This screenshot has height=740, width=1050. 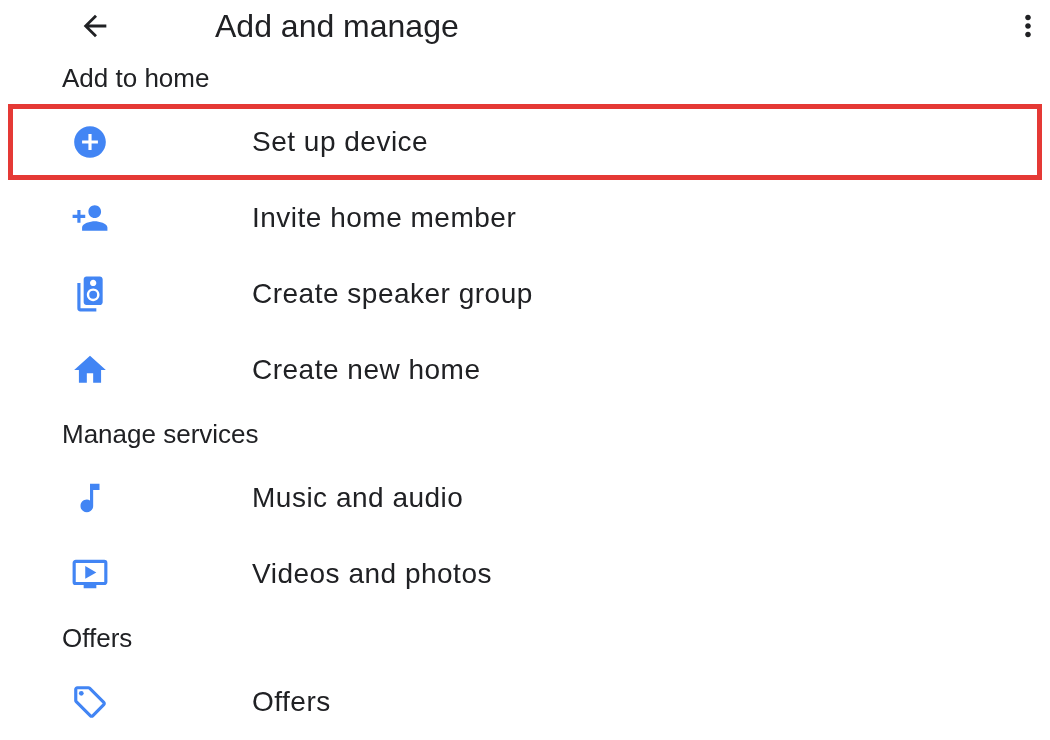 I want to click on menu-item: Set up device, so click(x=525, y=142).